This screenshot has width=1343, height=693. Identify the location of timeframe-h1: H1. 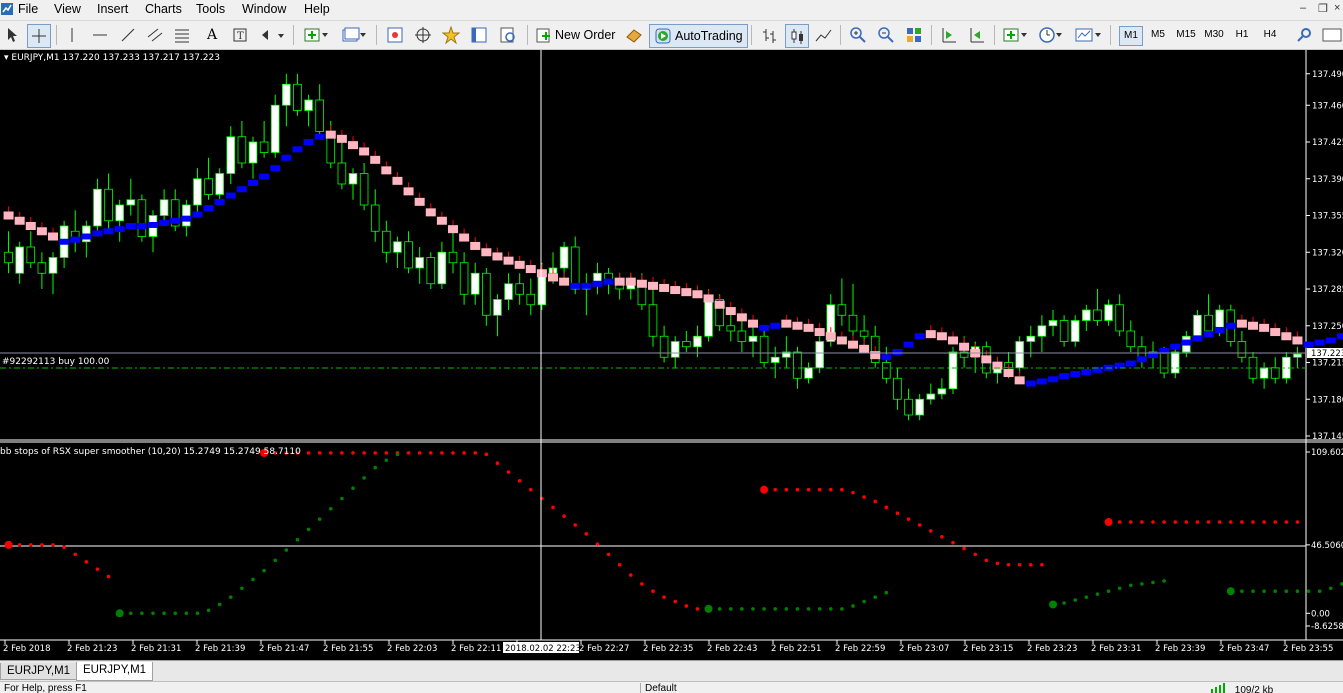
(1242, 35).